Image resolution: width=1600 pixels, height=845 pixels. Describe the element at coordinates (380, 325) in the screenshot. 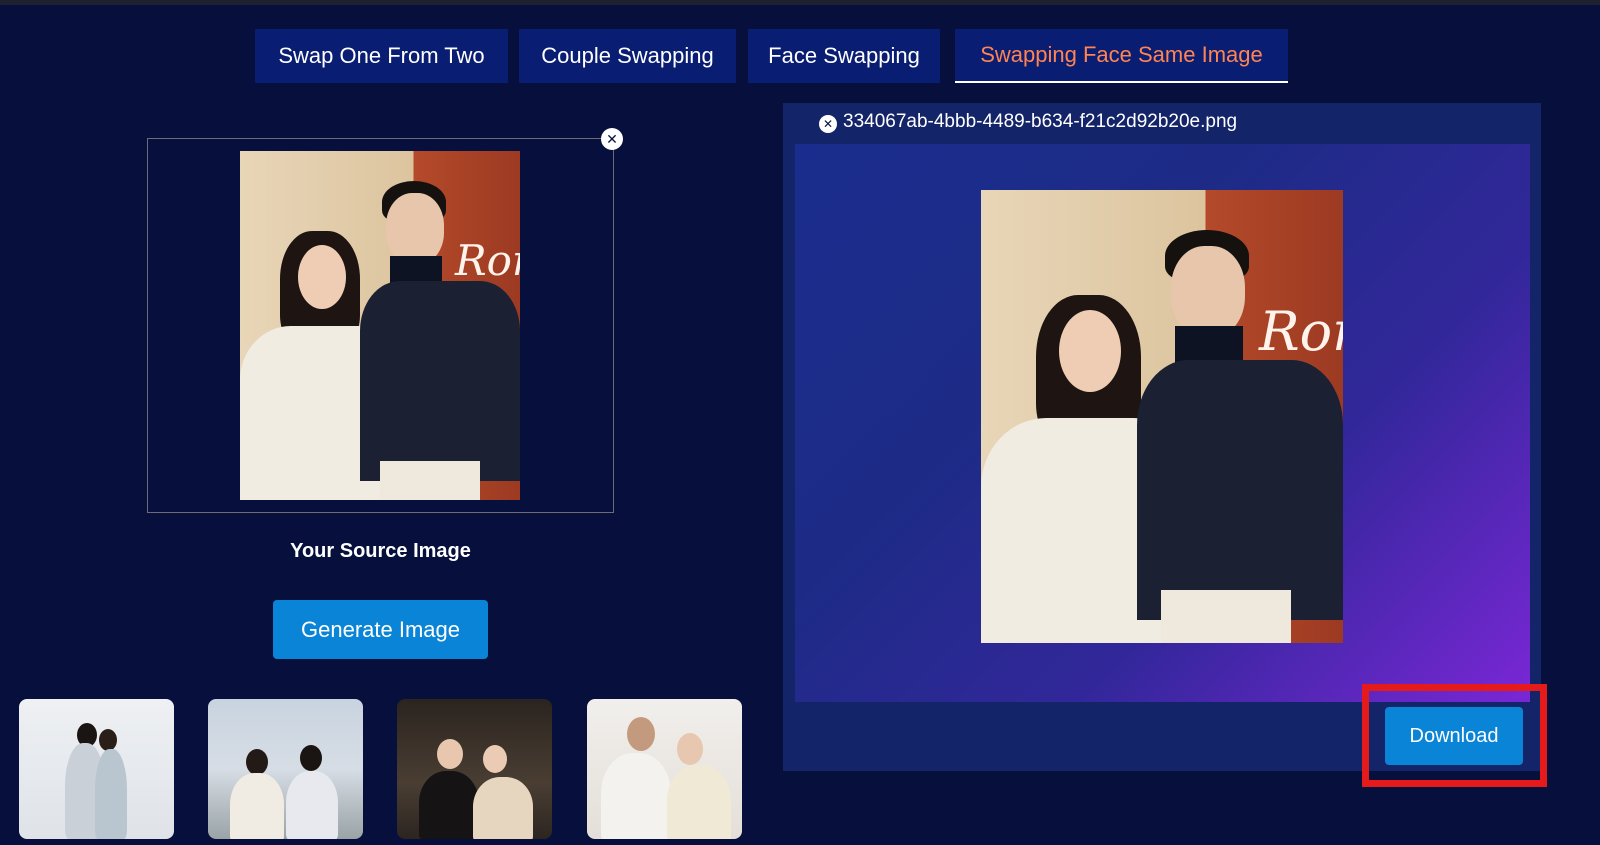

I see `source-image: Rom` at that location.